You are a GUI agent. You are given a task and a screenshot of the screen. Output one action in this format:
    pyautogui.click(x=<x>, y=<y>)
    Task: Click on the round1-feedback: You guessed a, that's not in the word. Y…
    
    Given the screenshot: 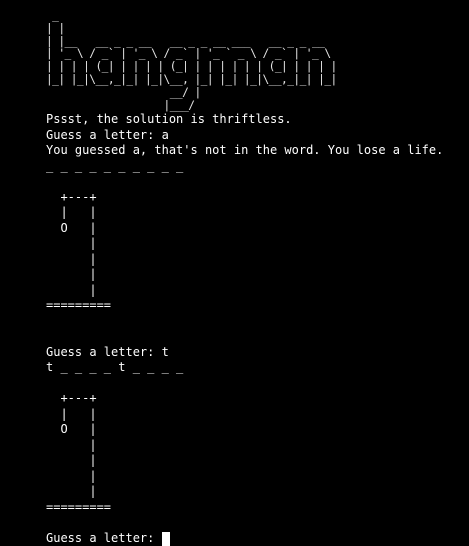 What is the action you would take?
    pyautogui.click(x=245, y=150)
    